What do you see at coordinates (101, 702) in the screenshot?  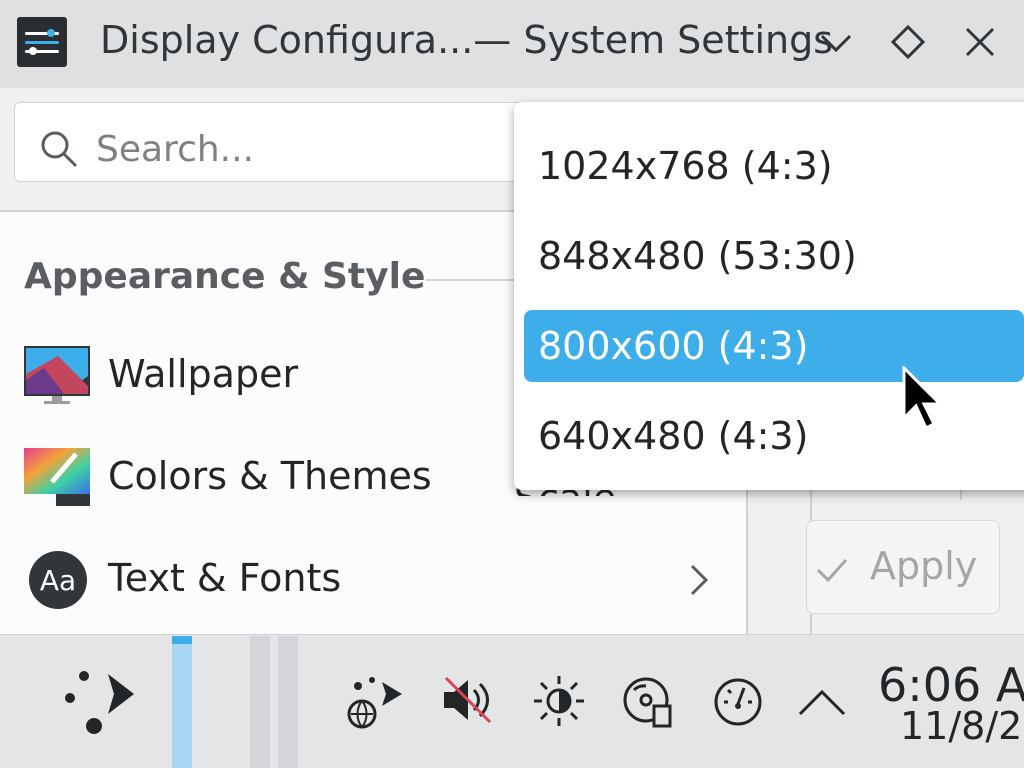 I see `app-launcher-icon` at bounding box center [101, 702].